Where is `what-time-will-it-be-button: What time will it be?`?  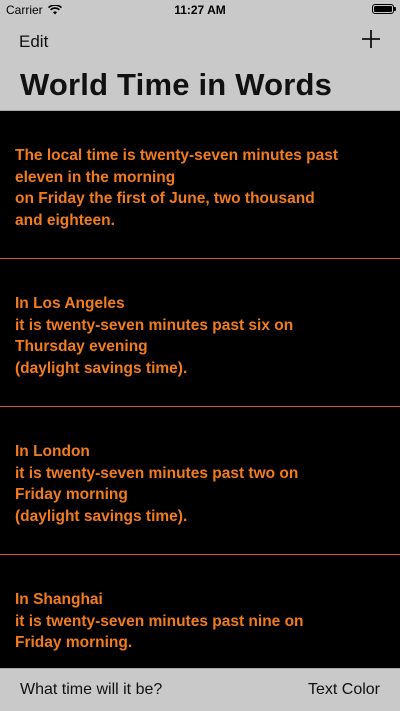
what-time-will-it-be-button: What time will it be? is located at coordinates (91, 690).